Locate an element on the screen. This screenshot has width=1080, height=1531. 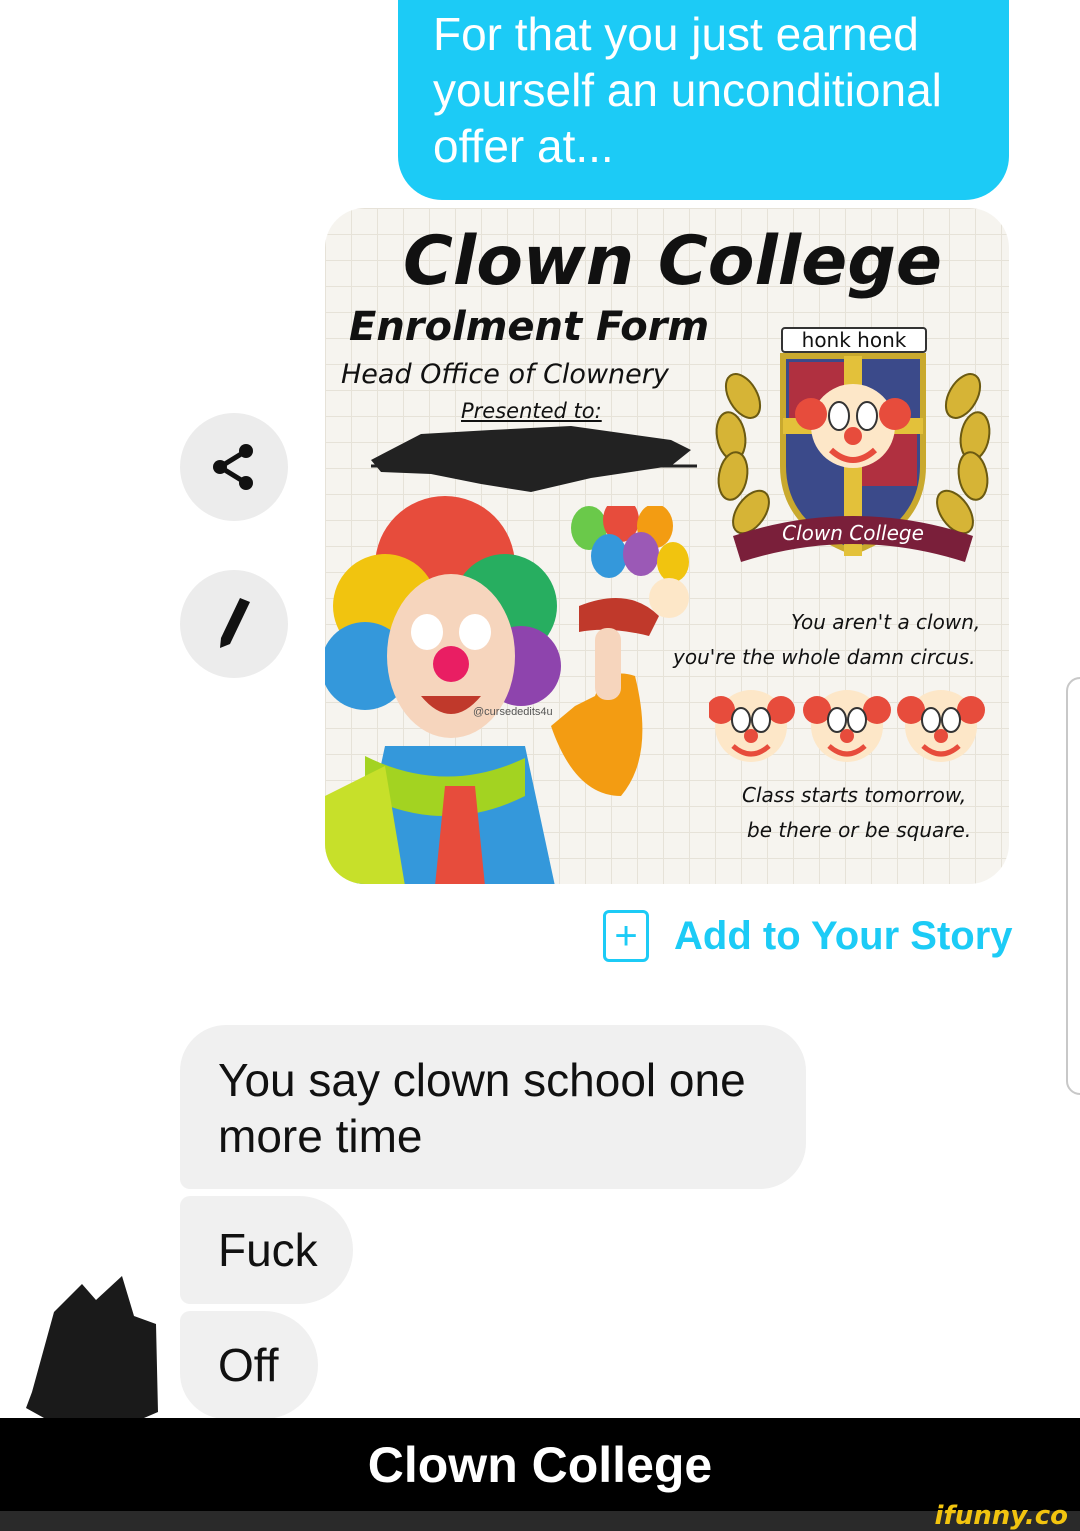
class-line-1: Class starts tomorrow, is located at coordinates (854, 795).